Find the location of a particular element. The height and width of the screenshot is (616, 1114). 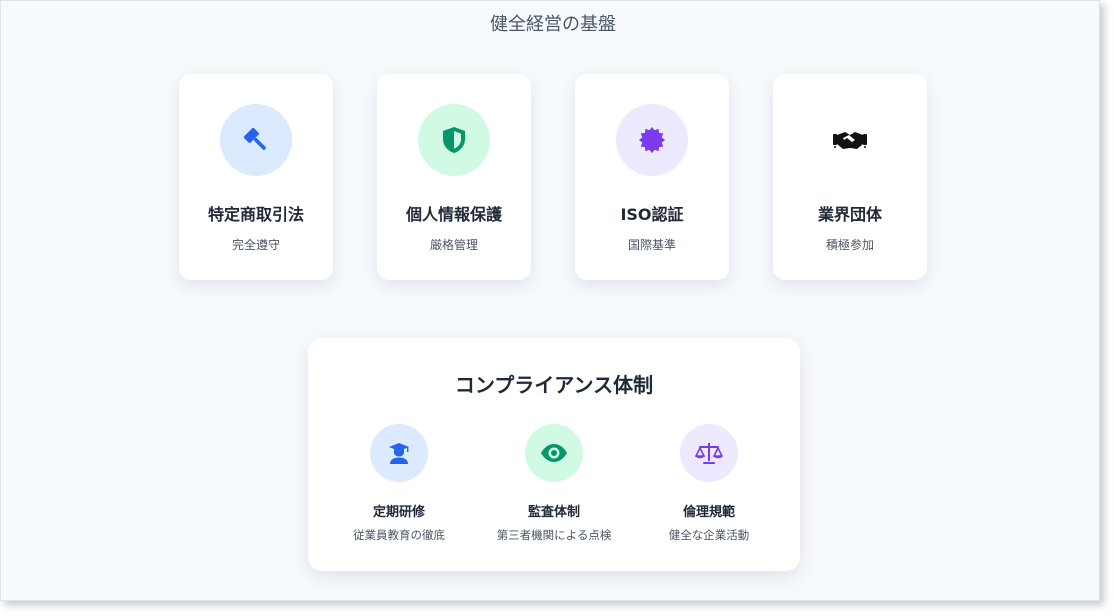

card-subtitle: 完全遵守 is located at coordinates (255, 245).